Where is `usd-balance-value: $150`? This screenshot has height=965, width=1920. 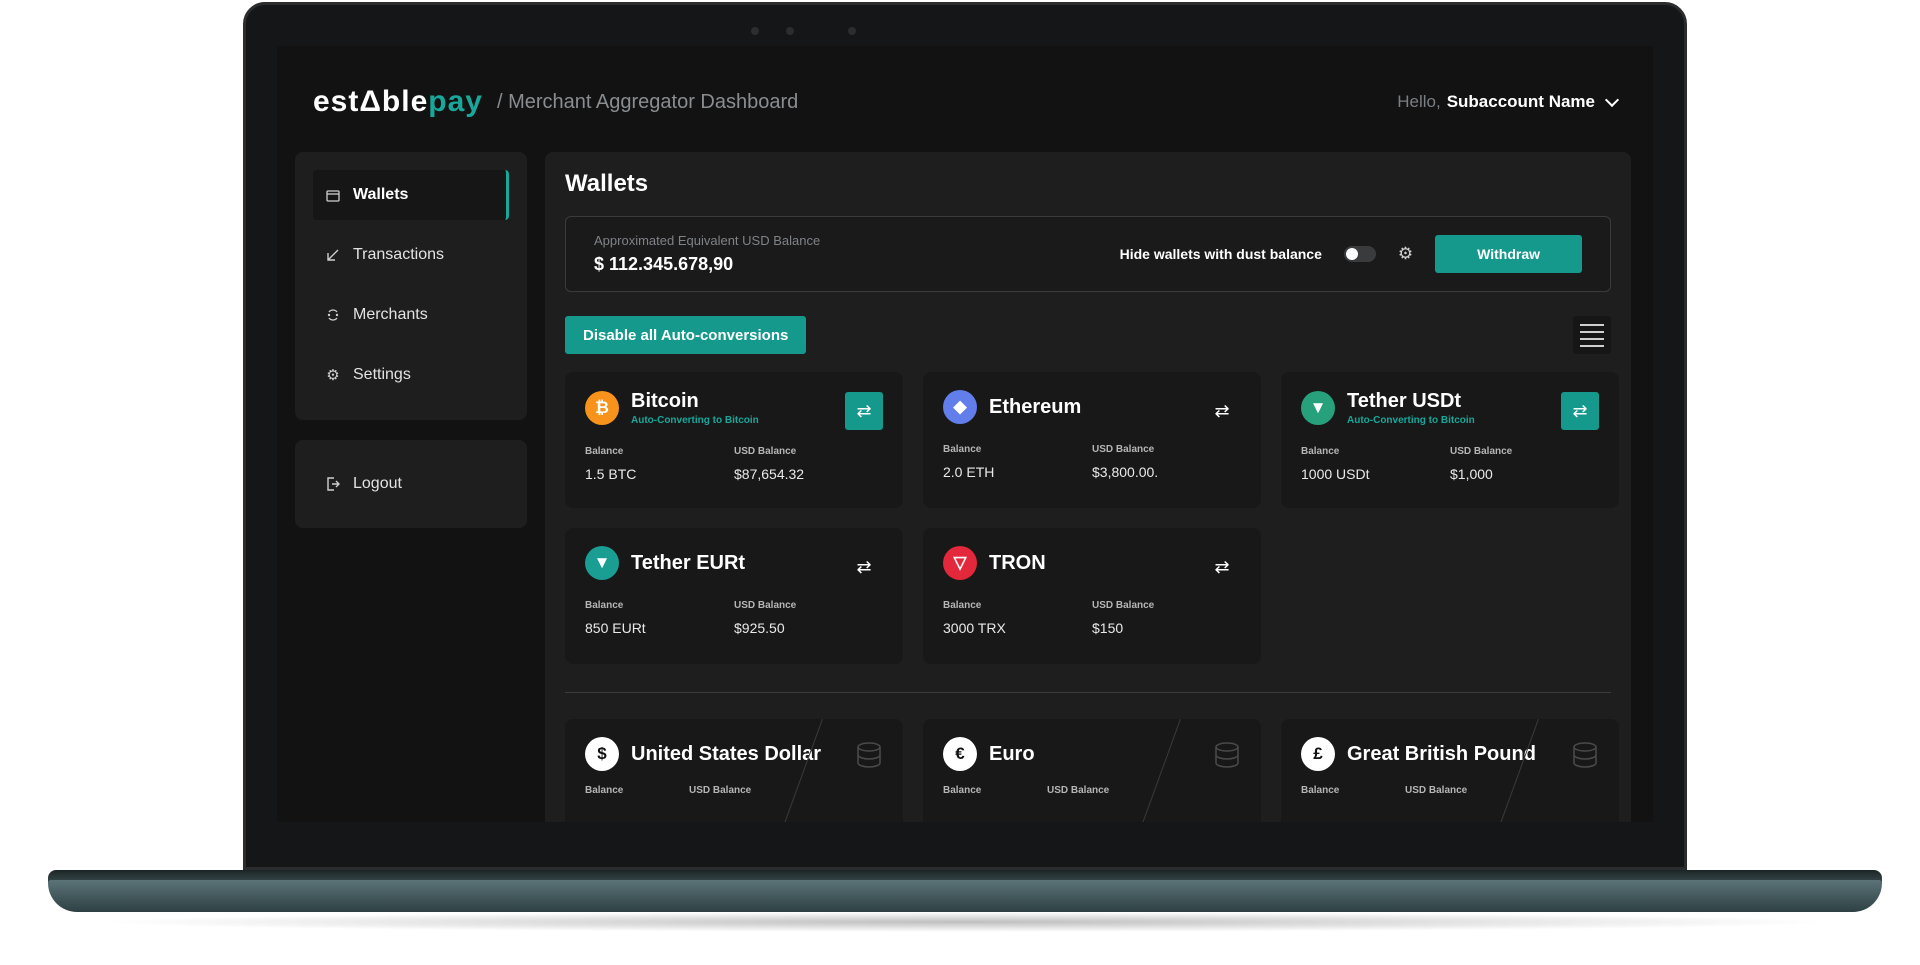
usd-balance-value: $150 is located at coordinates (1108, 628).